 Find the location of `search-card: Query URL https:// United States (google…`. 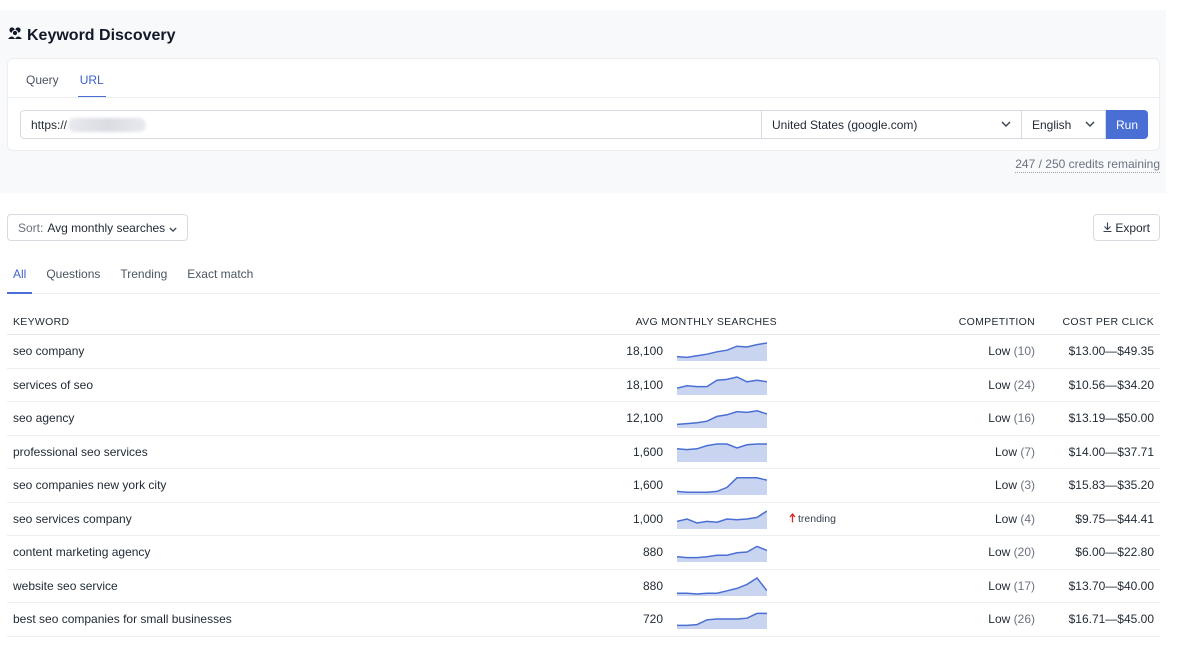

search-card: Query URL https:// United States (google… is located at coordinates (583, 104).